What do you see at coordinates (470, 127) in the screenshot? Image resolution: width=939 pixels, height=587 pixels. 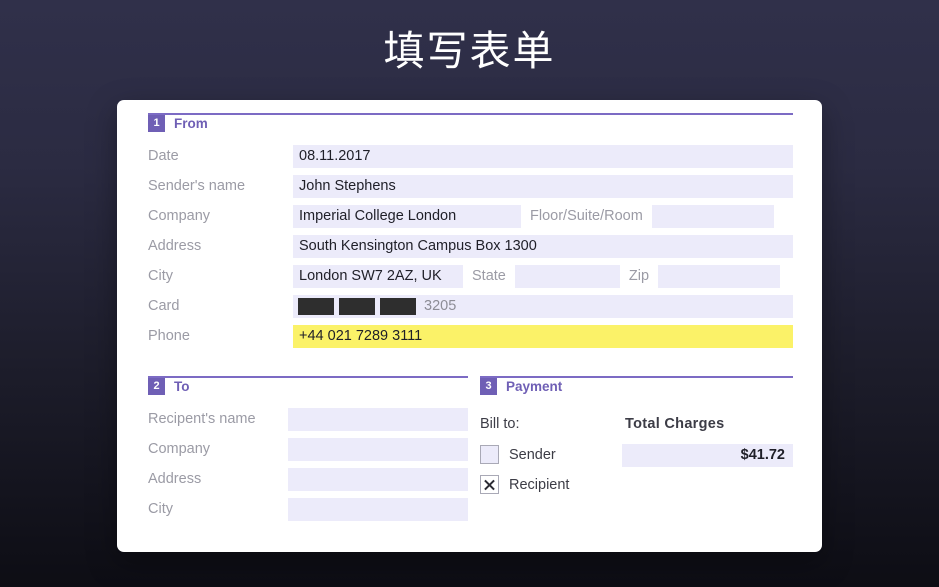 I see `section-header-from: 1 From` at bounding box center [470, 127].